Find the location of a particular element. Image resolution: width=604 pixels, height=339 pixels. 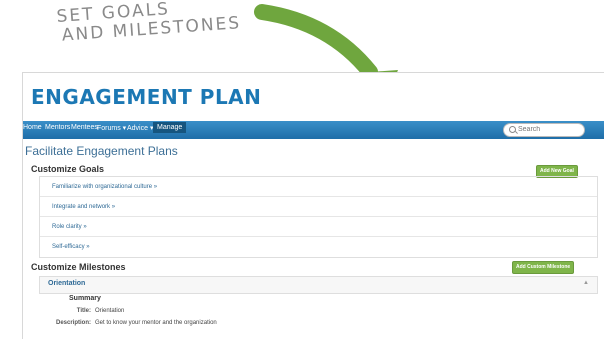

milestone-name: Orientation is located at coordinates (67, 283).